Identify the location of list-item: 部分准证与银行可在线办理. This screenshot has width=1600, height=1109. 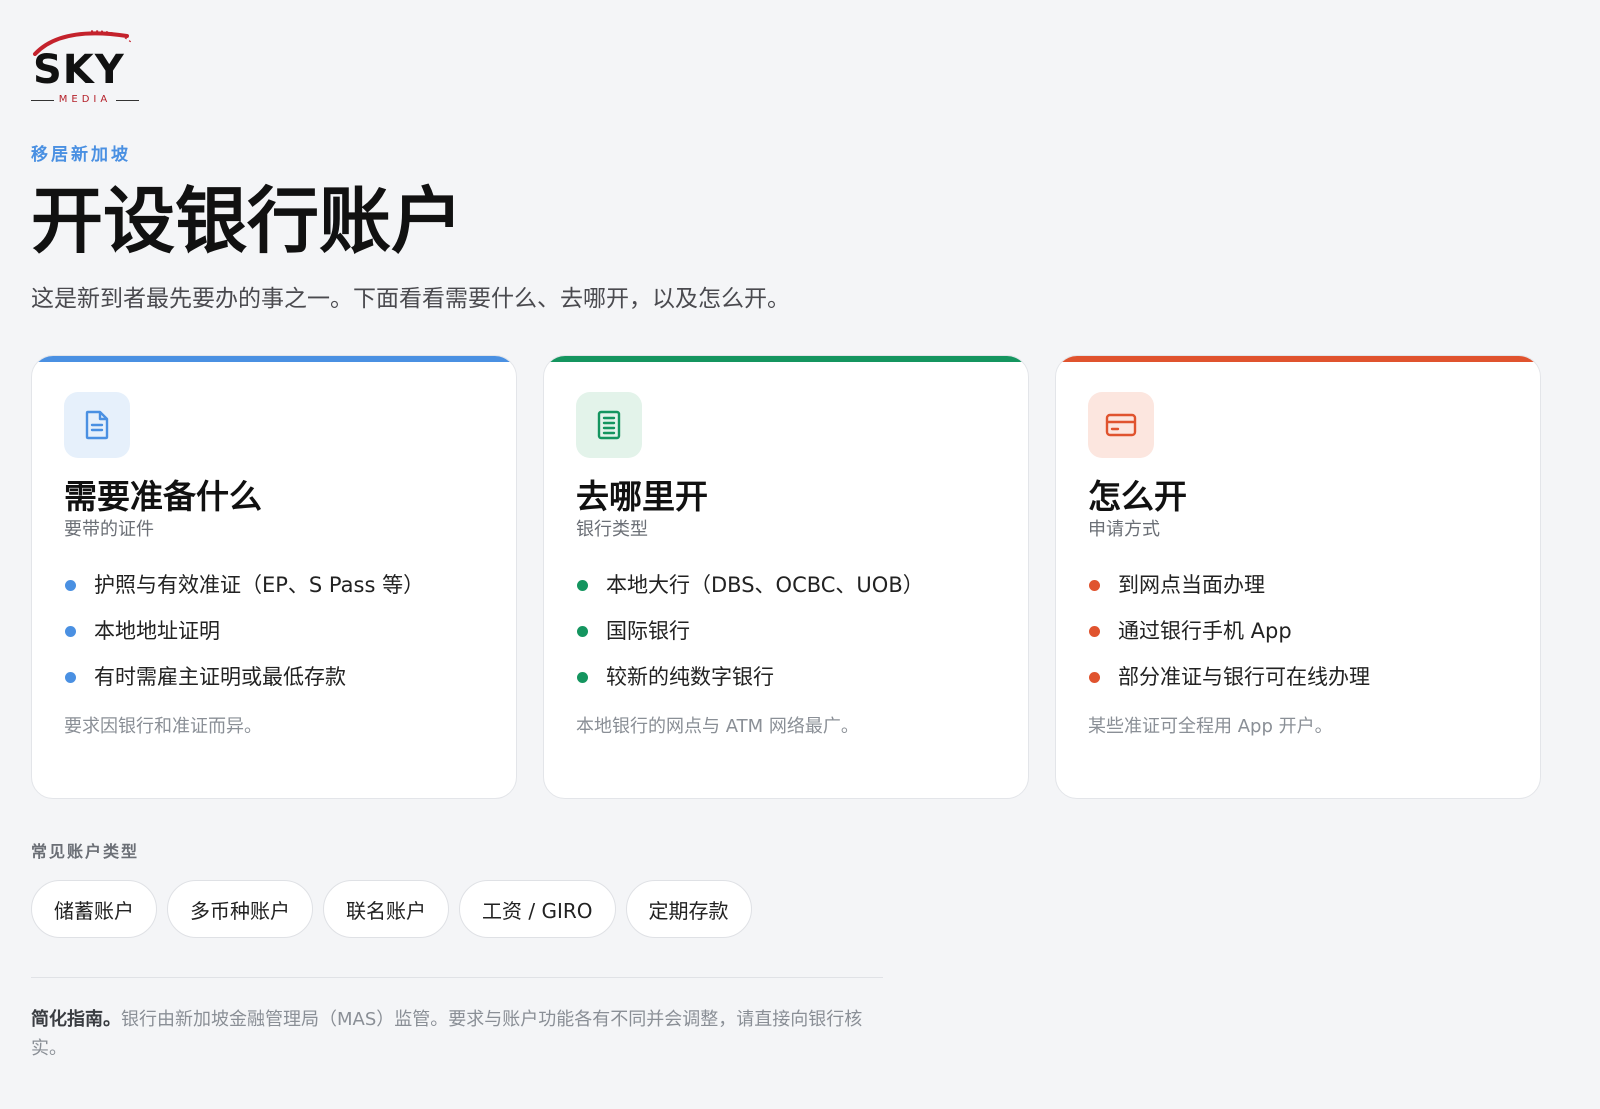
(1298, 677).